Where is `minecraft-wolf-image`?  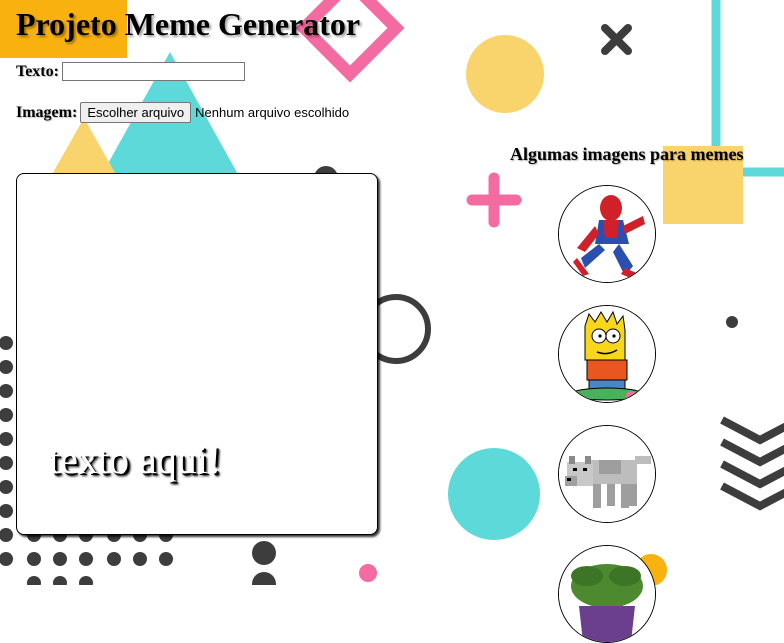 minecraft-wolf-image is located at coordinates (607, 474).